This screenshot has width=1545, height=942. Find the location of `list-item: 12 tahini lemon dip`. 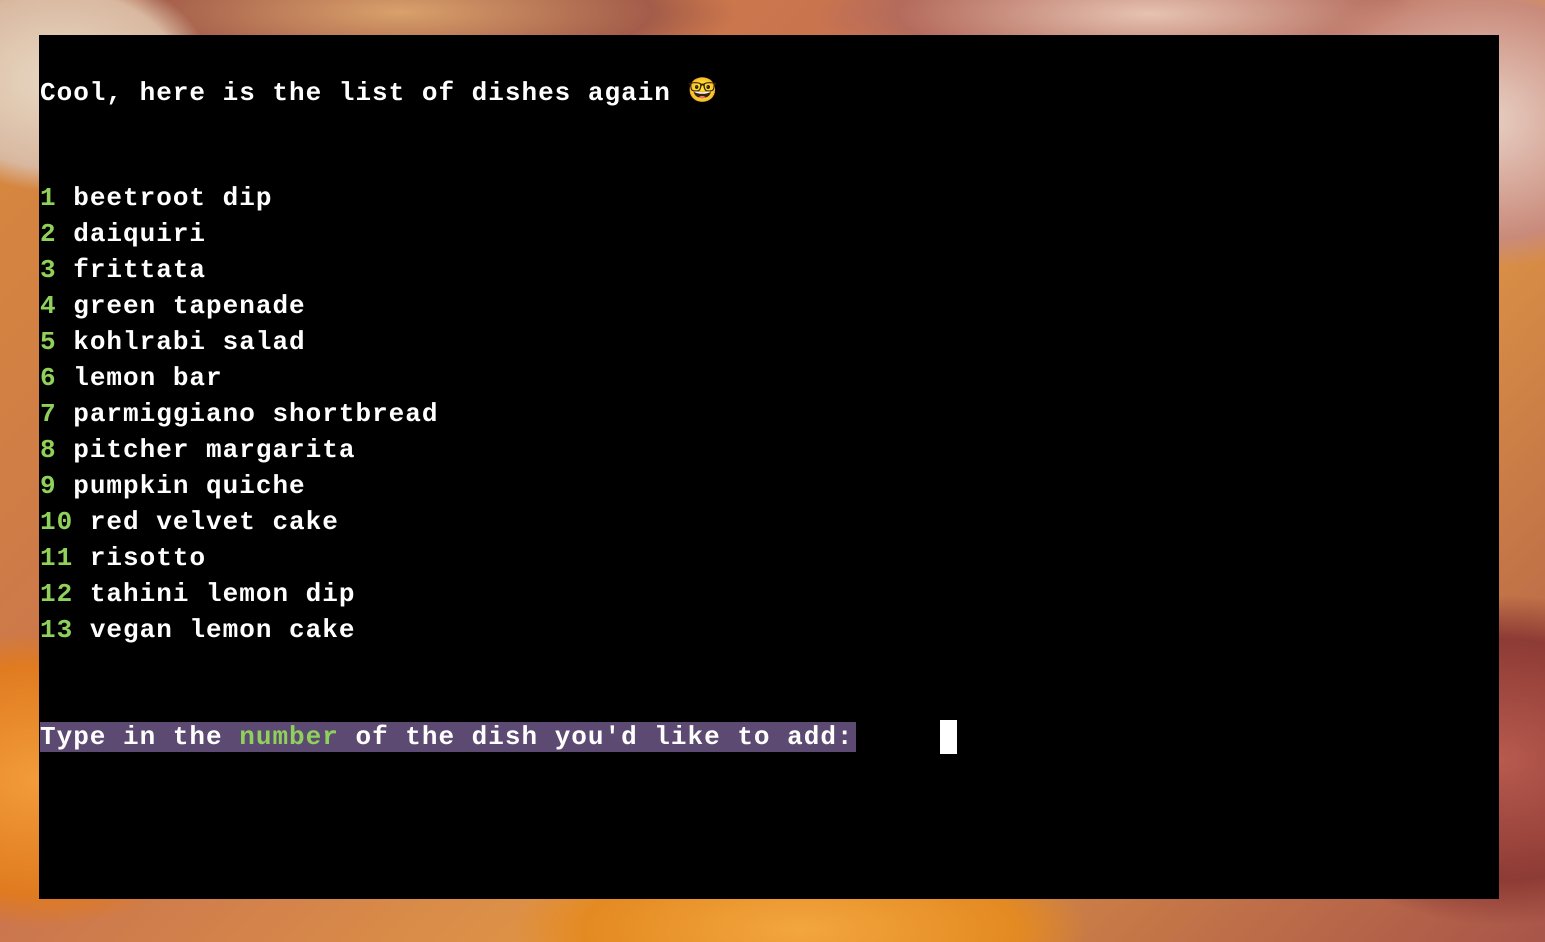

list-item: 12 tahini lemon dip is located at coordinates (239, 594).